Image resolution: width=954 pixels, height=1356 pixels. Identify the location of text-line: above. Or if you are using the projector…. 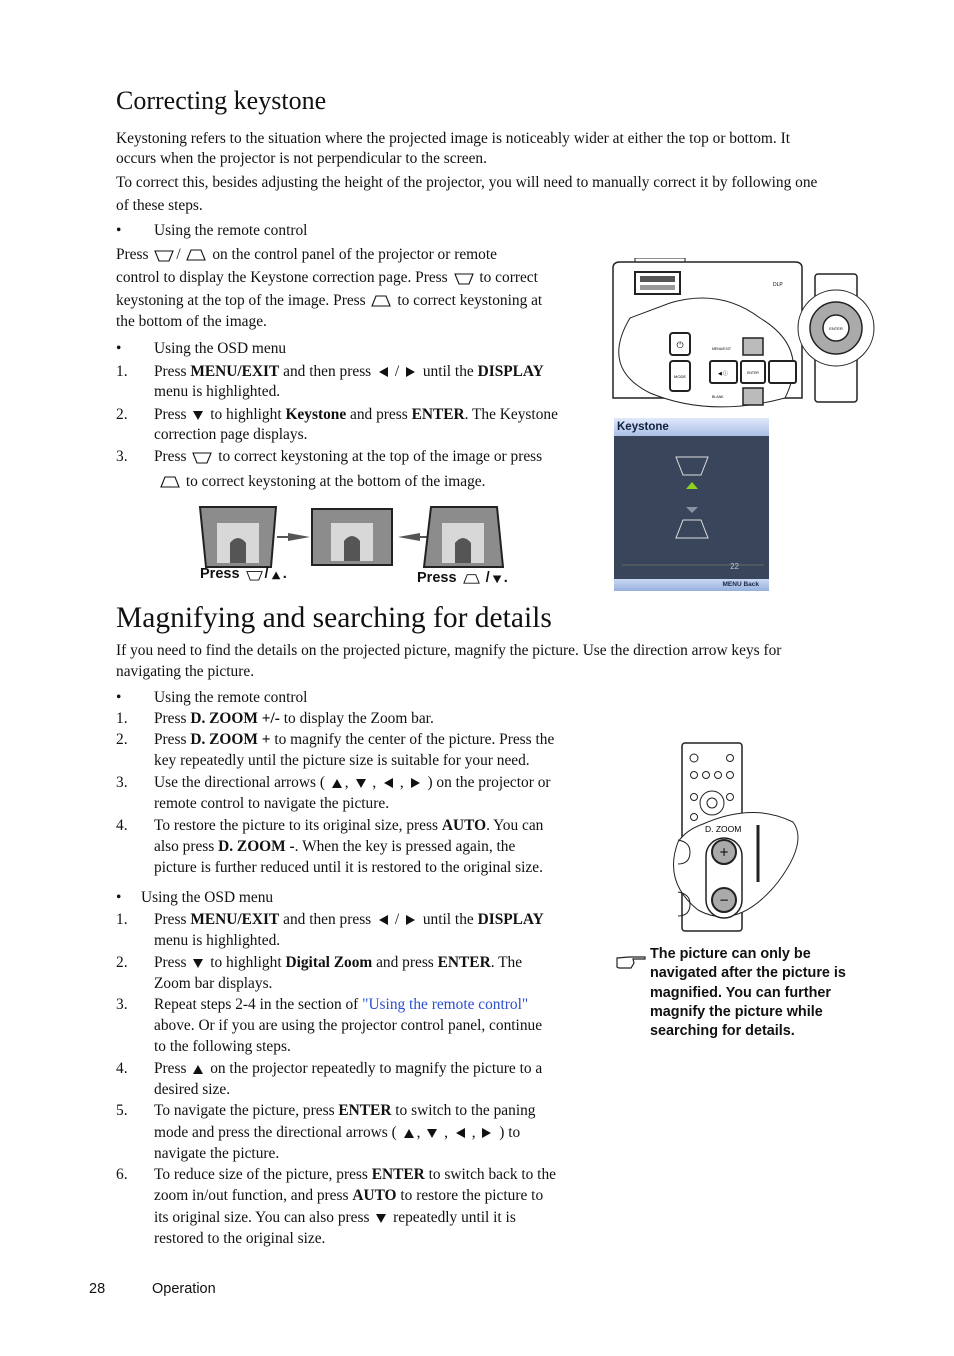
(348, 1025).